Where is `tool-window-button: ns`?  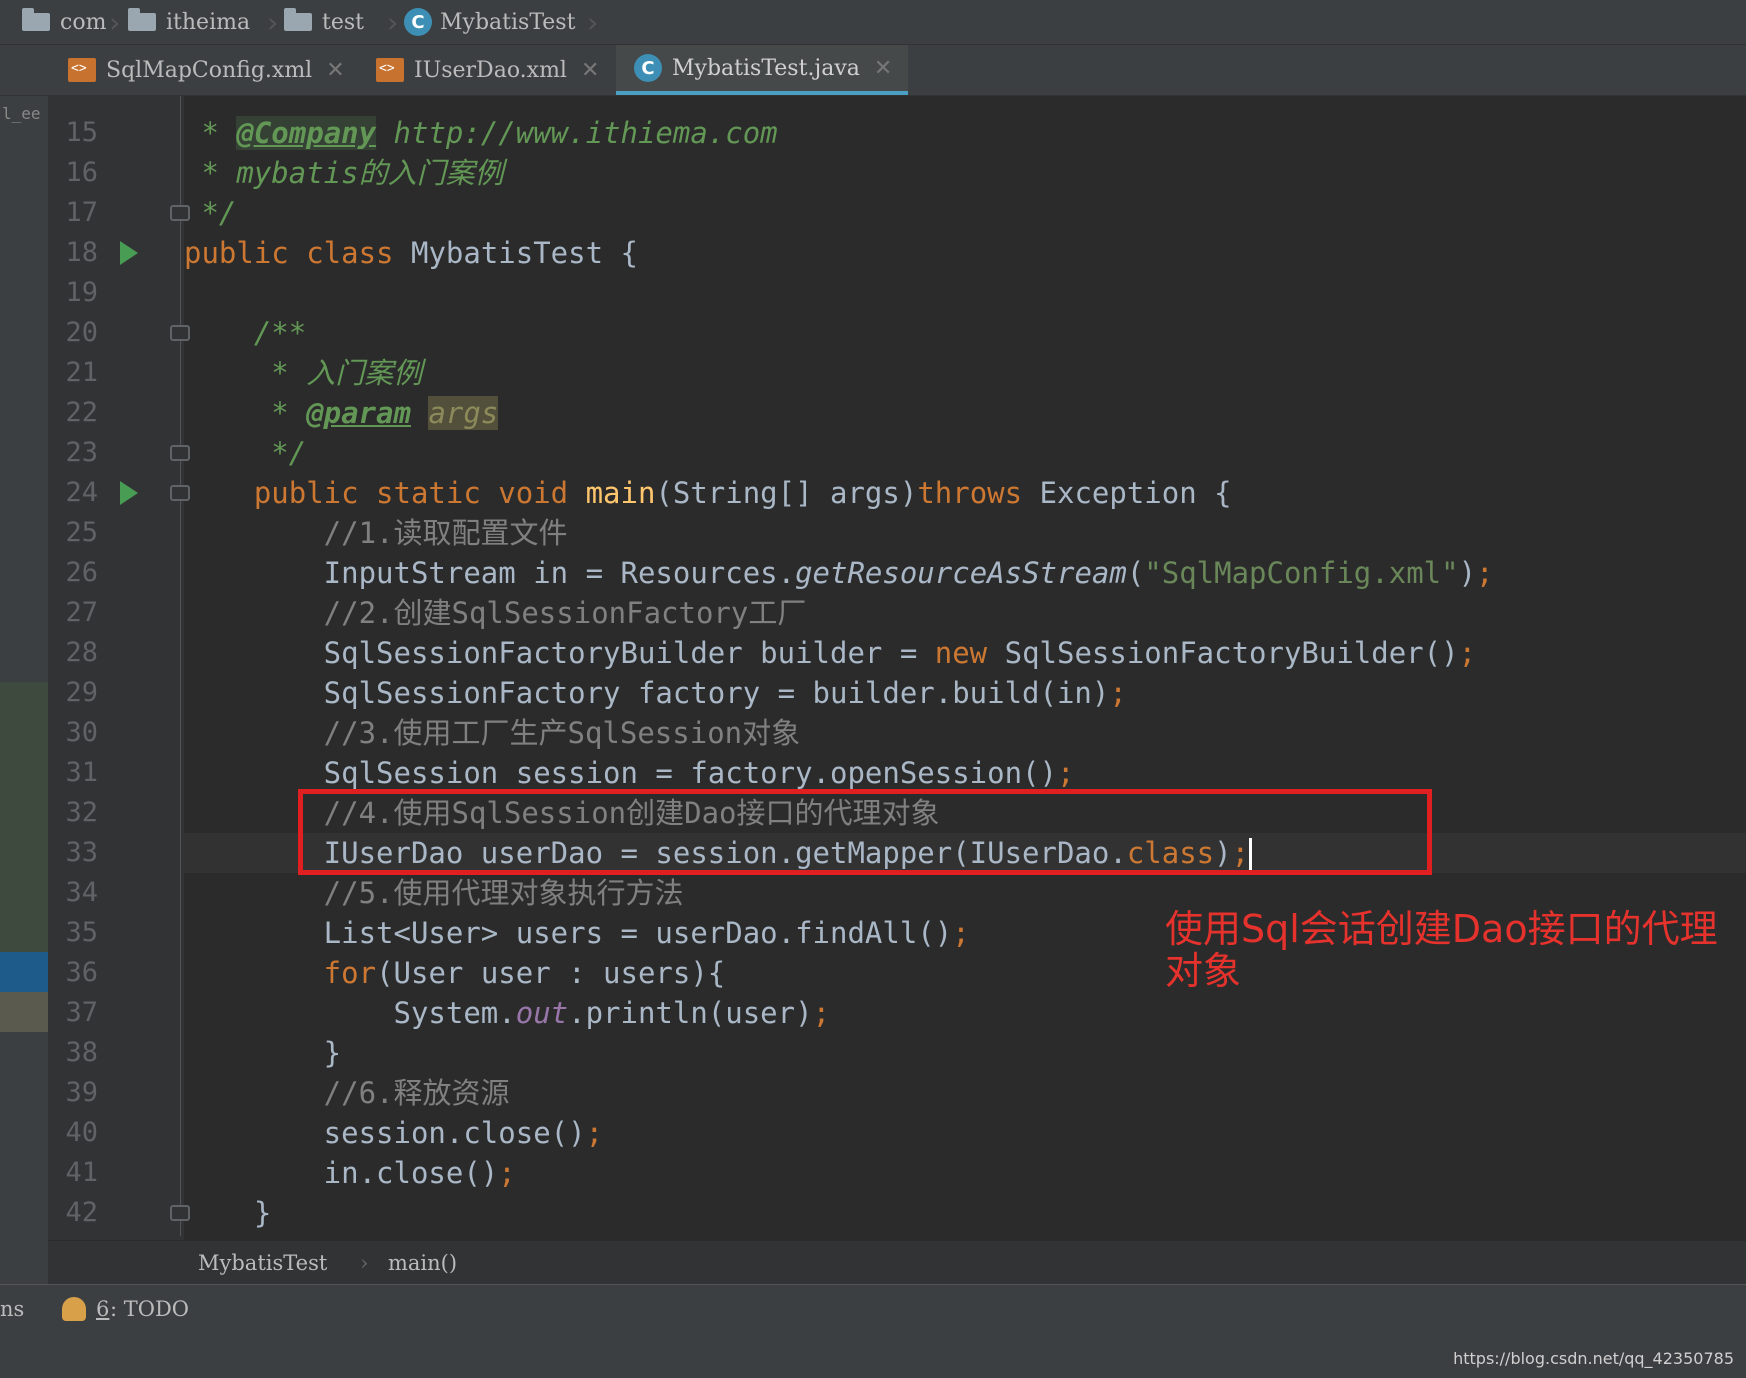 tool-window-button: ns is located at coordinates (12, 1309).